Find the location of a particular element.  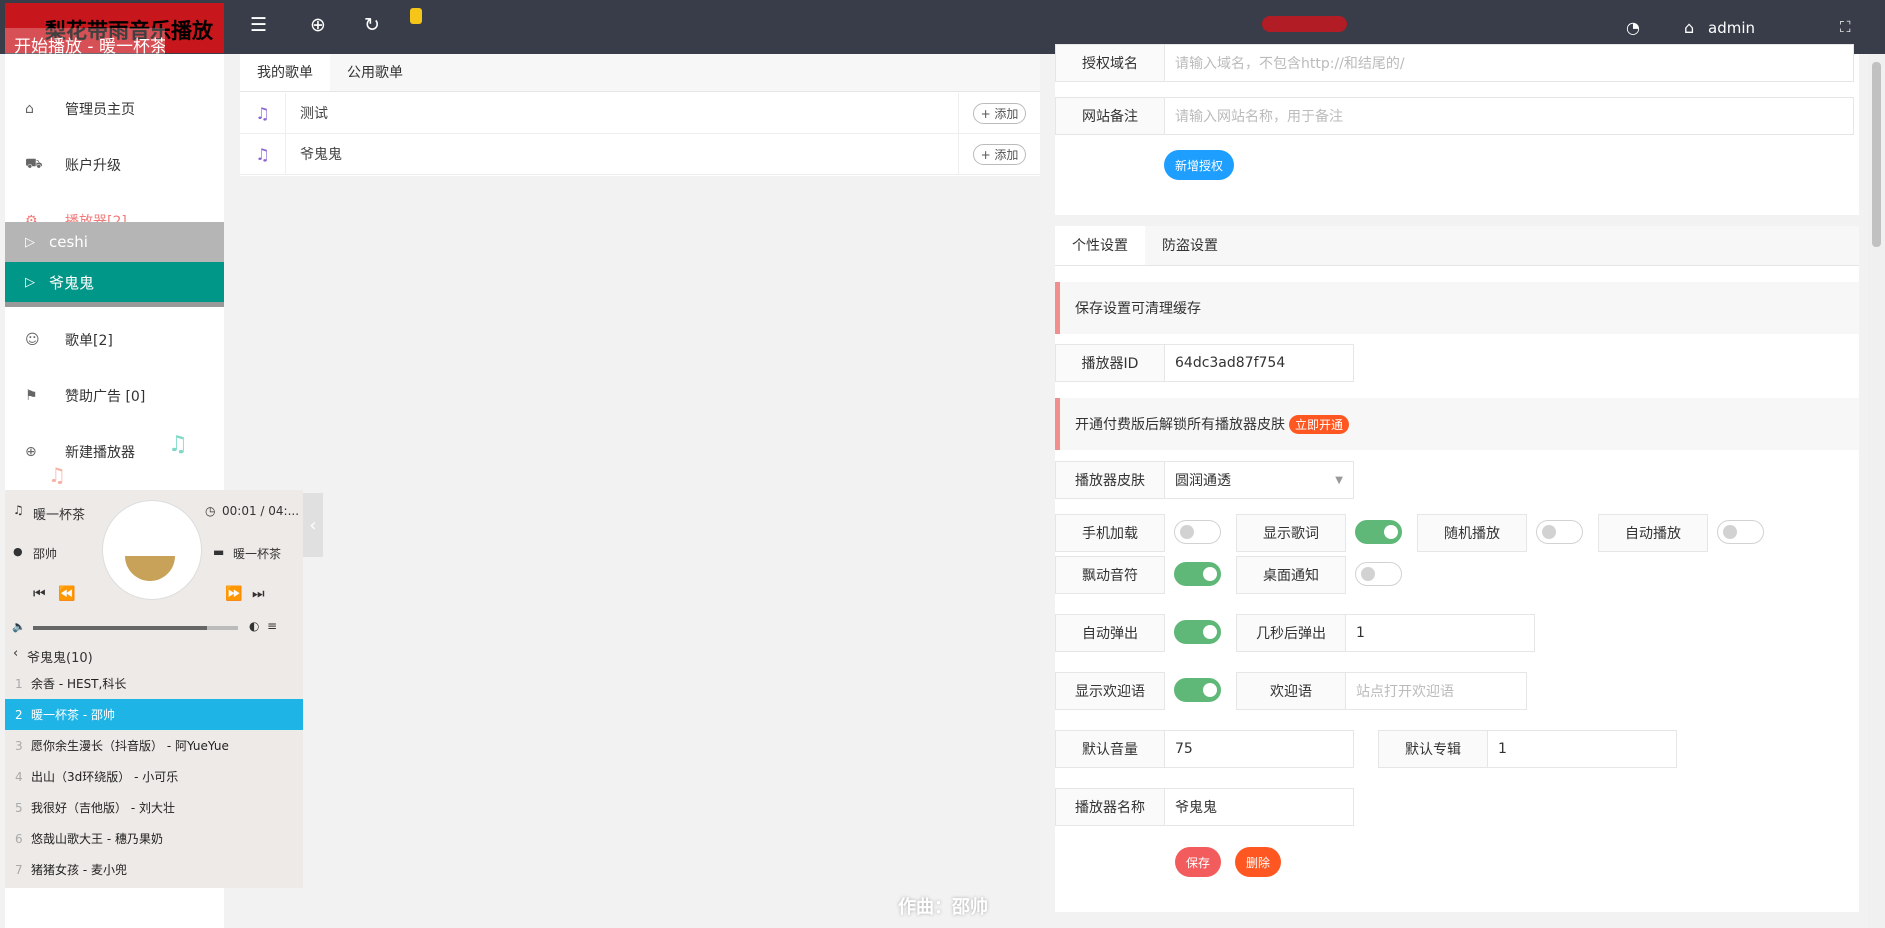

album-cover is located at coordinates (152, 550).